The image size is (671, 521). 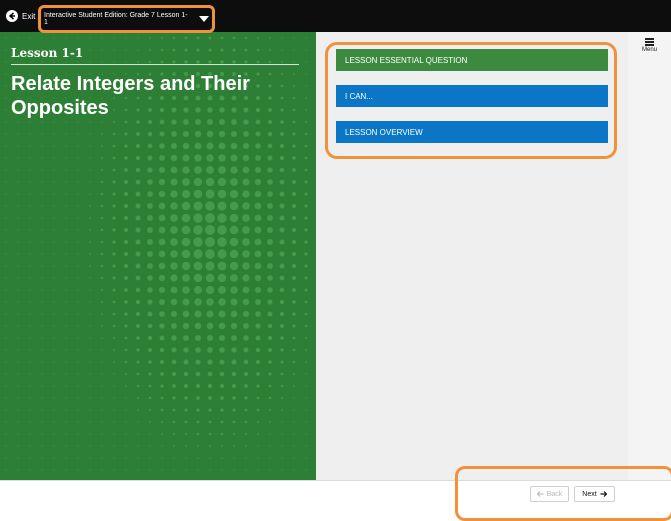 I want to click on back-button: Back, so click(x=549, y=494).